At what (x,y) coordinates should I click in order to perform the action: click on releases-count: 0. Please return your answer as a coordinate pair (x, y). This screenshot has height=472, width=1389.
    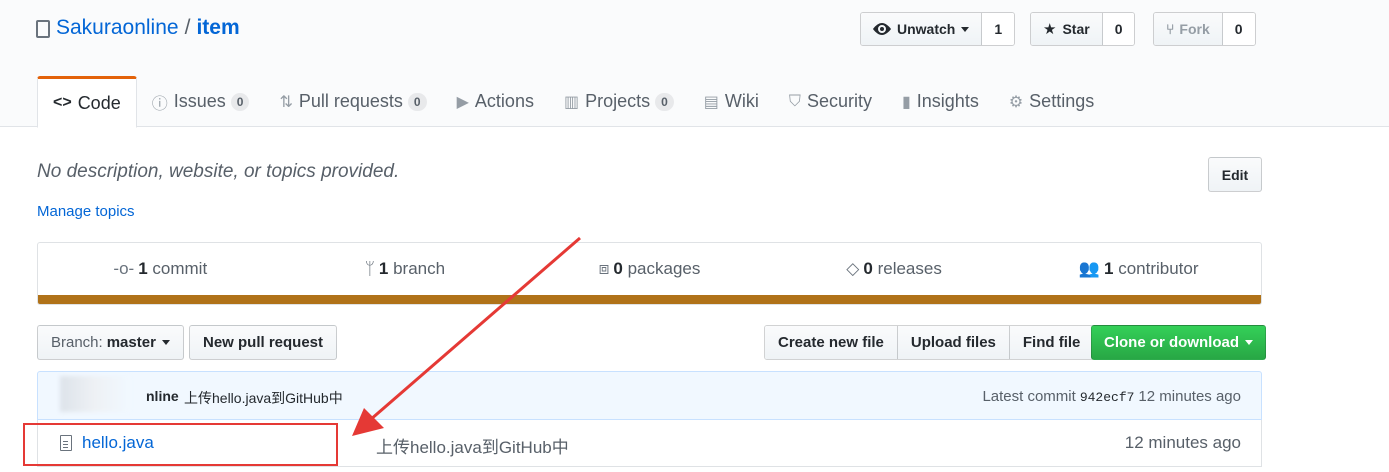
    Looking at the image, I should click on (868, 268).